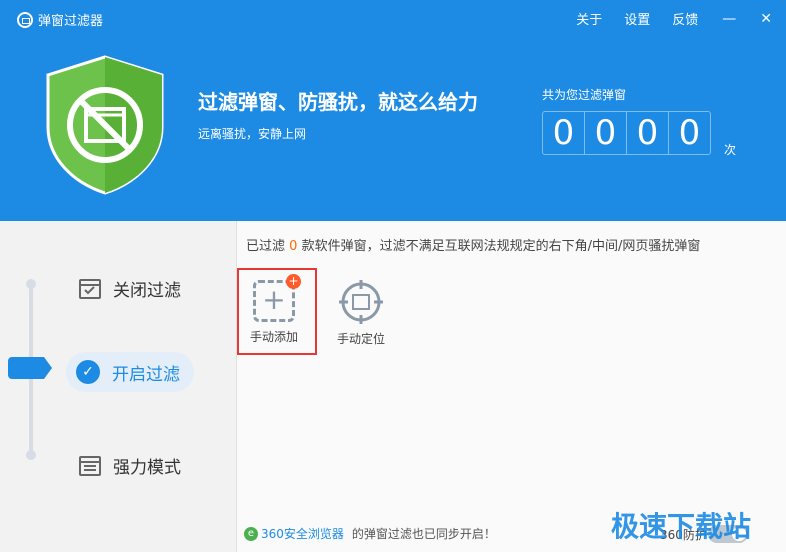 The height and width of the screenshot is (552, 786). What do you see at coordinates (88, 372) in the screenshot?
I see `check-circle-icon: ✓` at bounding box center [88, 372].